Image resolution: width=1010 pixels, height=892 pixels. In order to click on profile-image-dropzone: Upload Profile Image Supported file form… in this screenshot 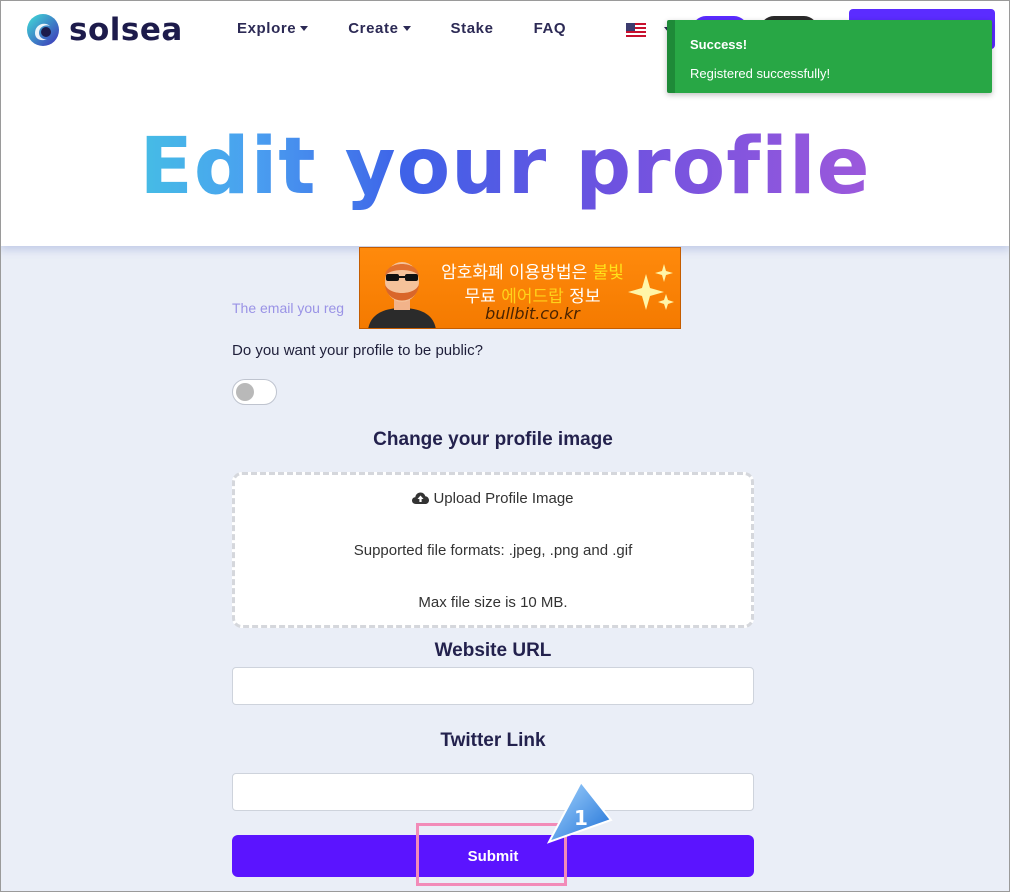, I will do `click(493, 550)`.